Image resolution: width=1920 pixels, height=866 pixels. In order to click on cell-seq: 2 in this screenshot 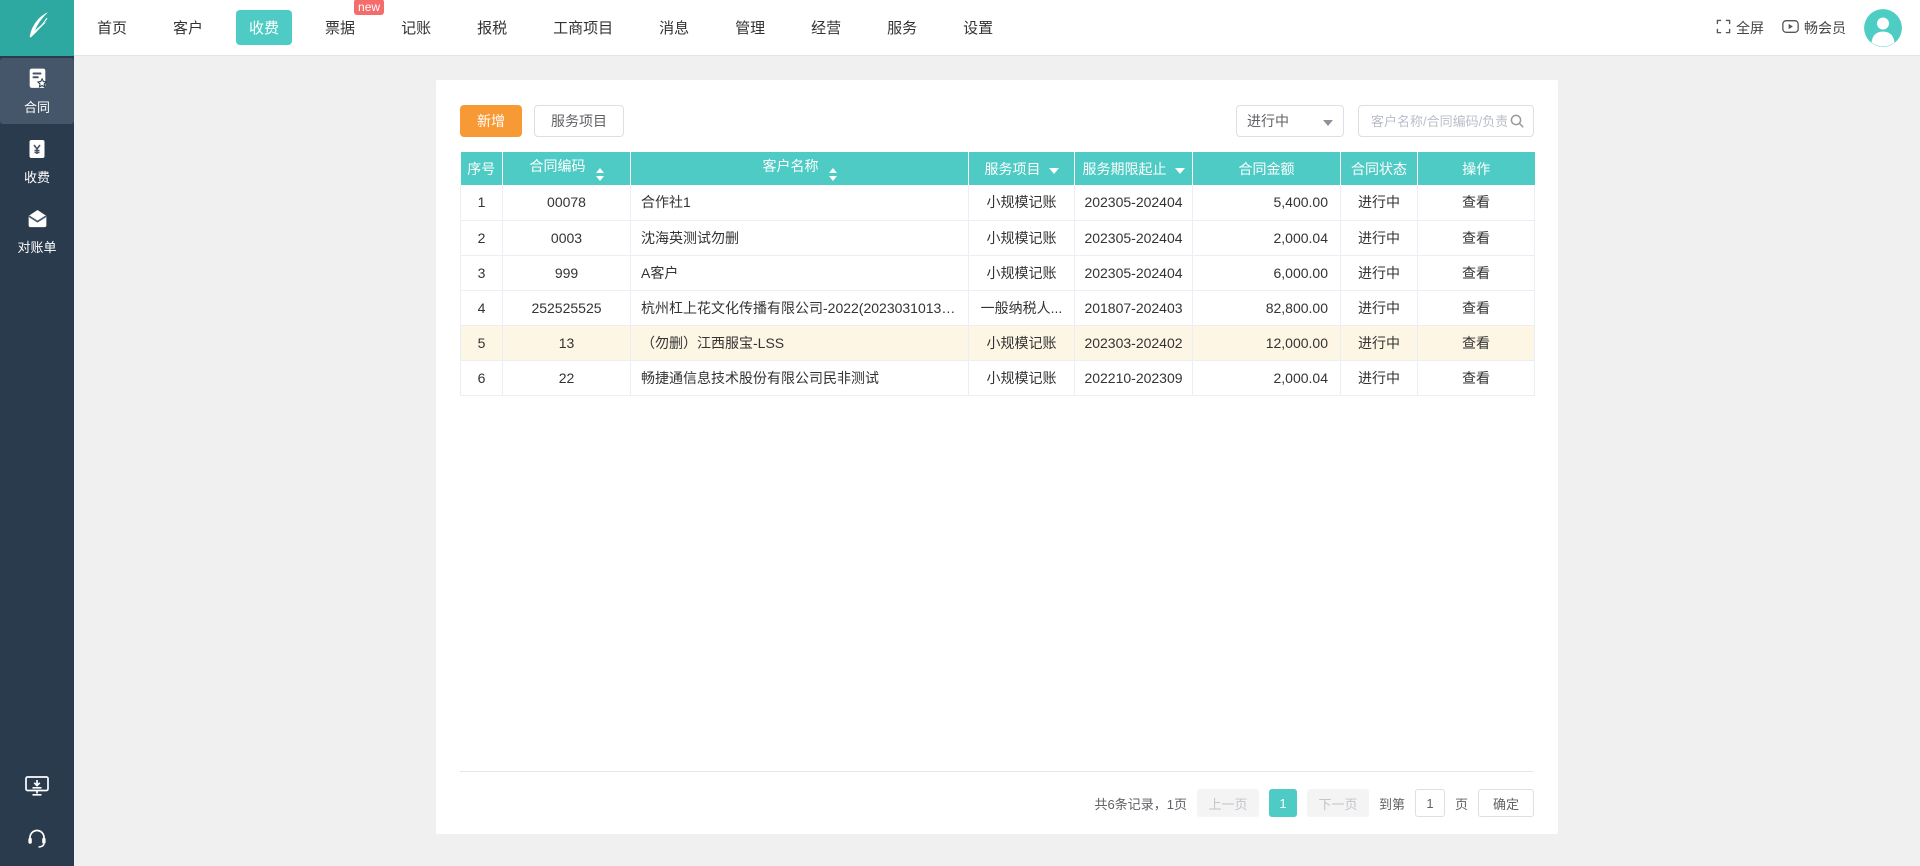, I will do `click(481, 238)`.